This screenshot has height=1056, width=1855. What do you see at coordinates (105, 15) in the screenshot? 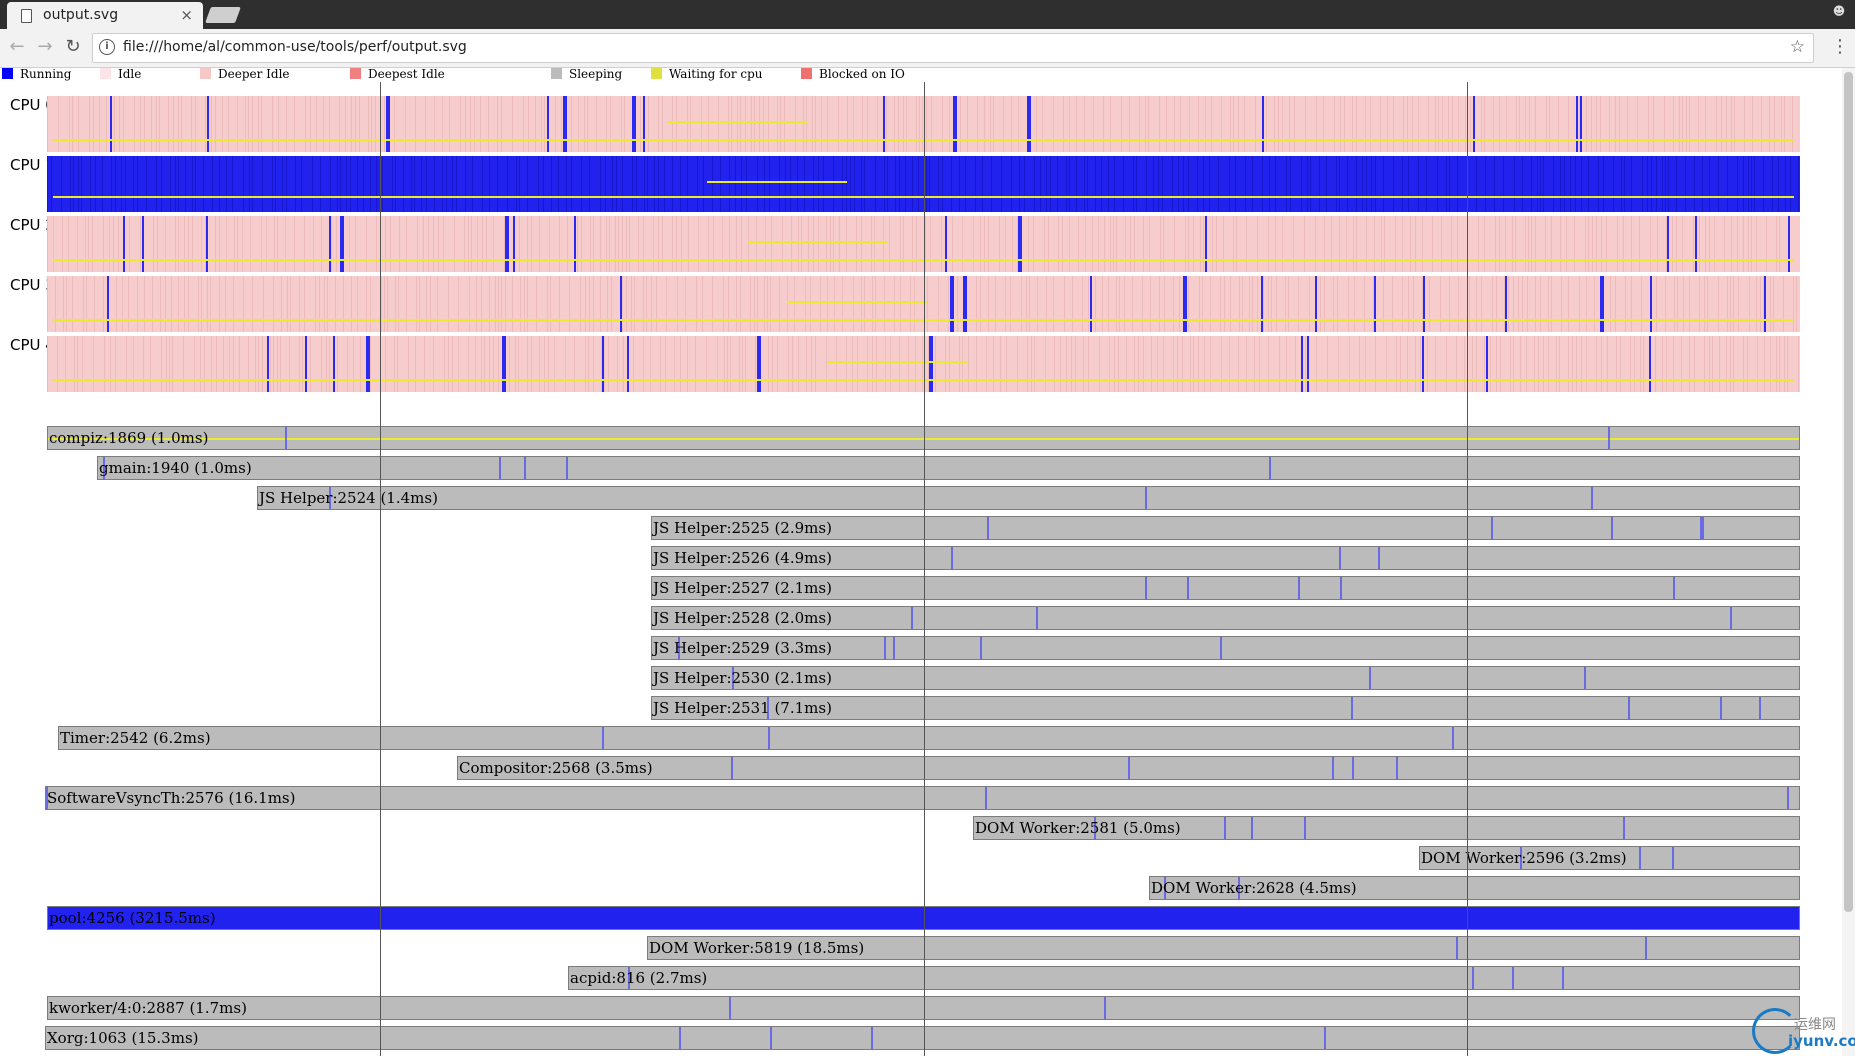
I see `tab-output-svg: output.svg ×` at bounding box center [105, 15].